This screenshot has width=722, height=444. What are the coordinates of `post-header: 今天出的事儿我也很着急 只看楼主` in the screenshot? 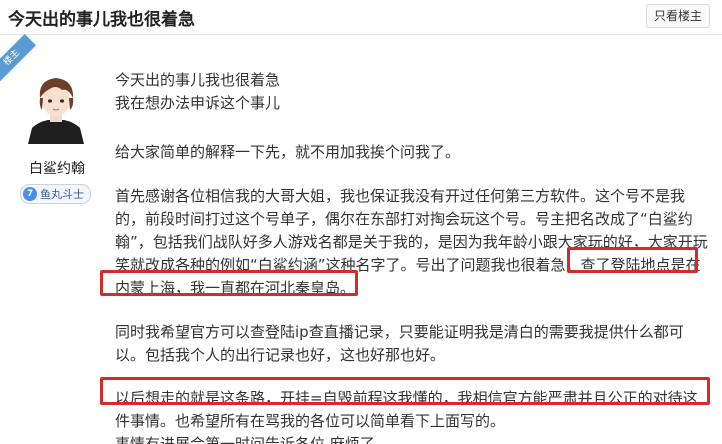 It's located at (361, 17).